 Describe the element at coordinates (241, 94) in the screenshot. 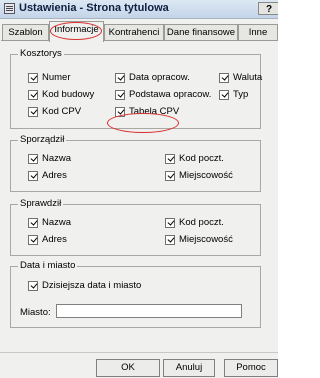

I see `checkbox-label: Typ` at that location.